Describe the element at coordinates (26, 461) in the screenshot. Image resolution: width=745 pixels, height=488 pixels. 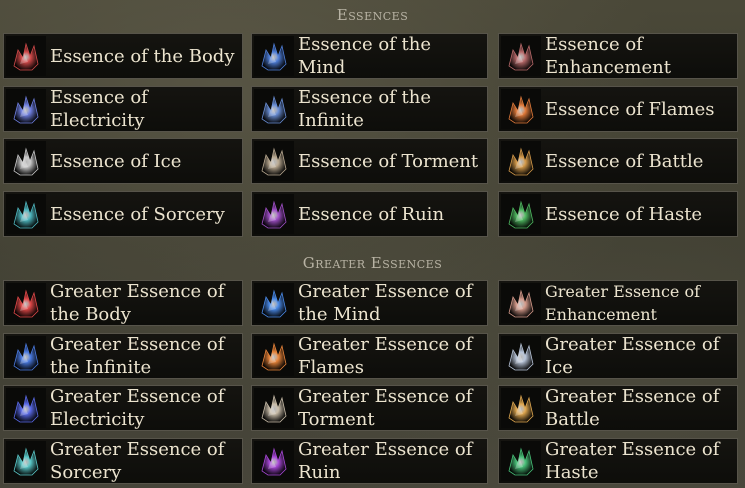
I see `greater-sorcery-essence-icon` at that location.